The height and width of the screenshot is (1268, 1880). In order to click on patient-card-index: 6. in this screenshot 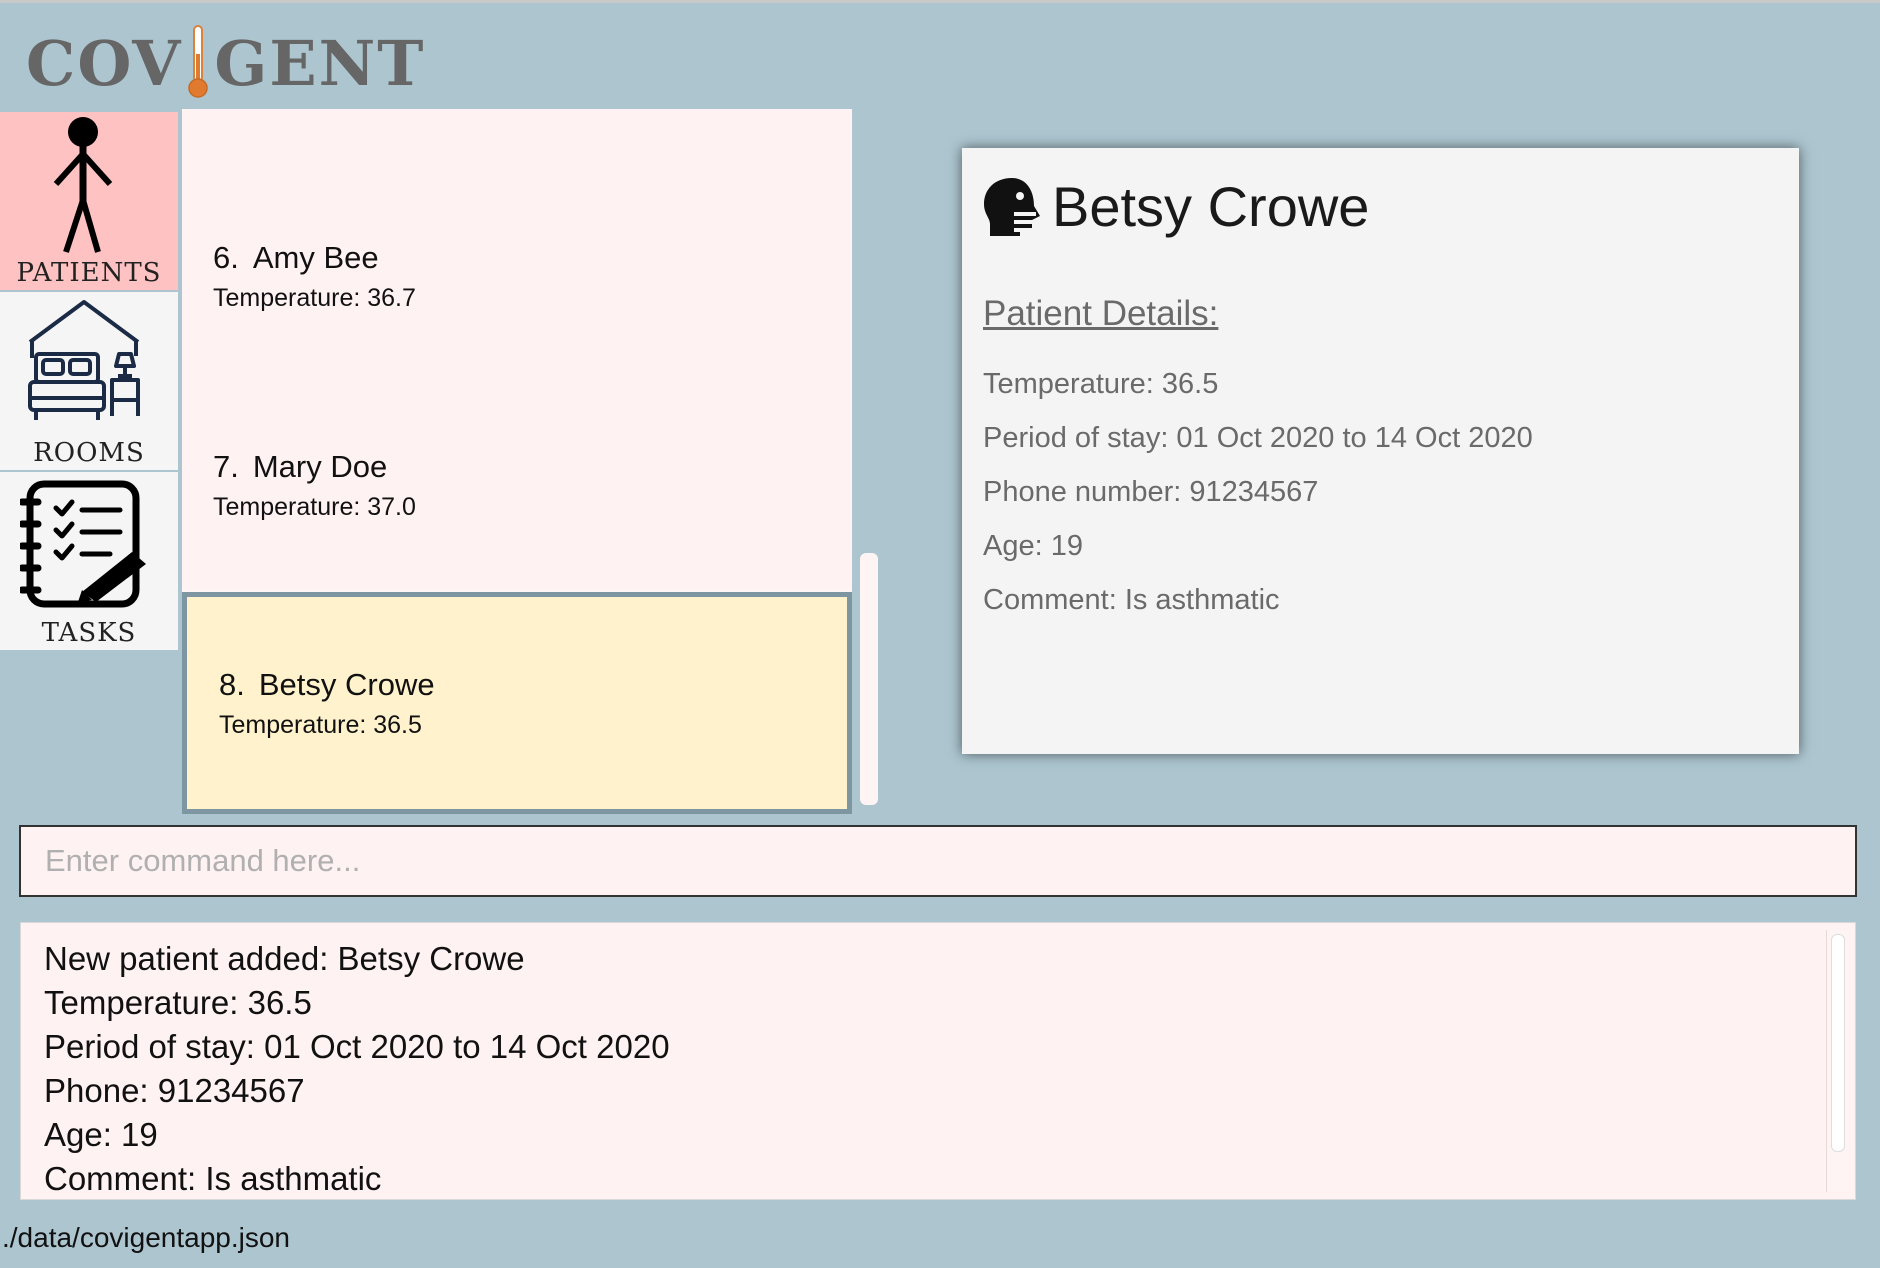, I will do `click(226, 257)`.